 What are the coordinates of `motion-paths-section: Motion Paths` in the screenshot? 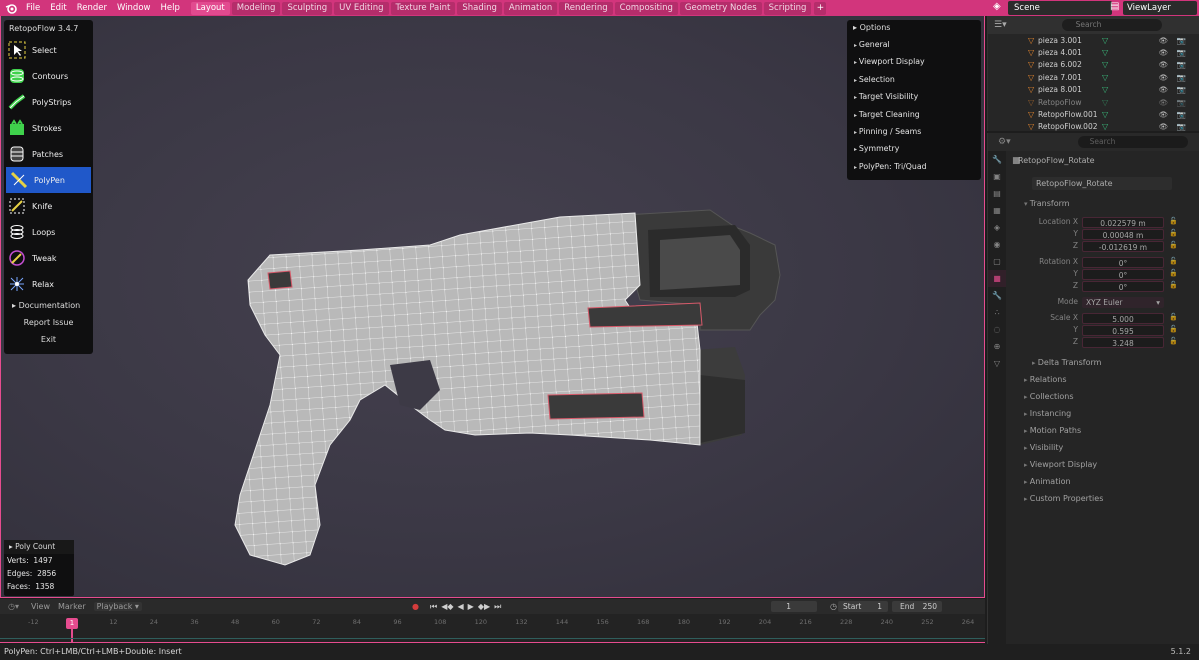 It's located at (1052, 430).